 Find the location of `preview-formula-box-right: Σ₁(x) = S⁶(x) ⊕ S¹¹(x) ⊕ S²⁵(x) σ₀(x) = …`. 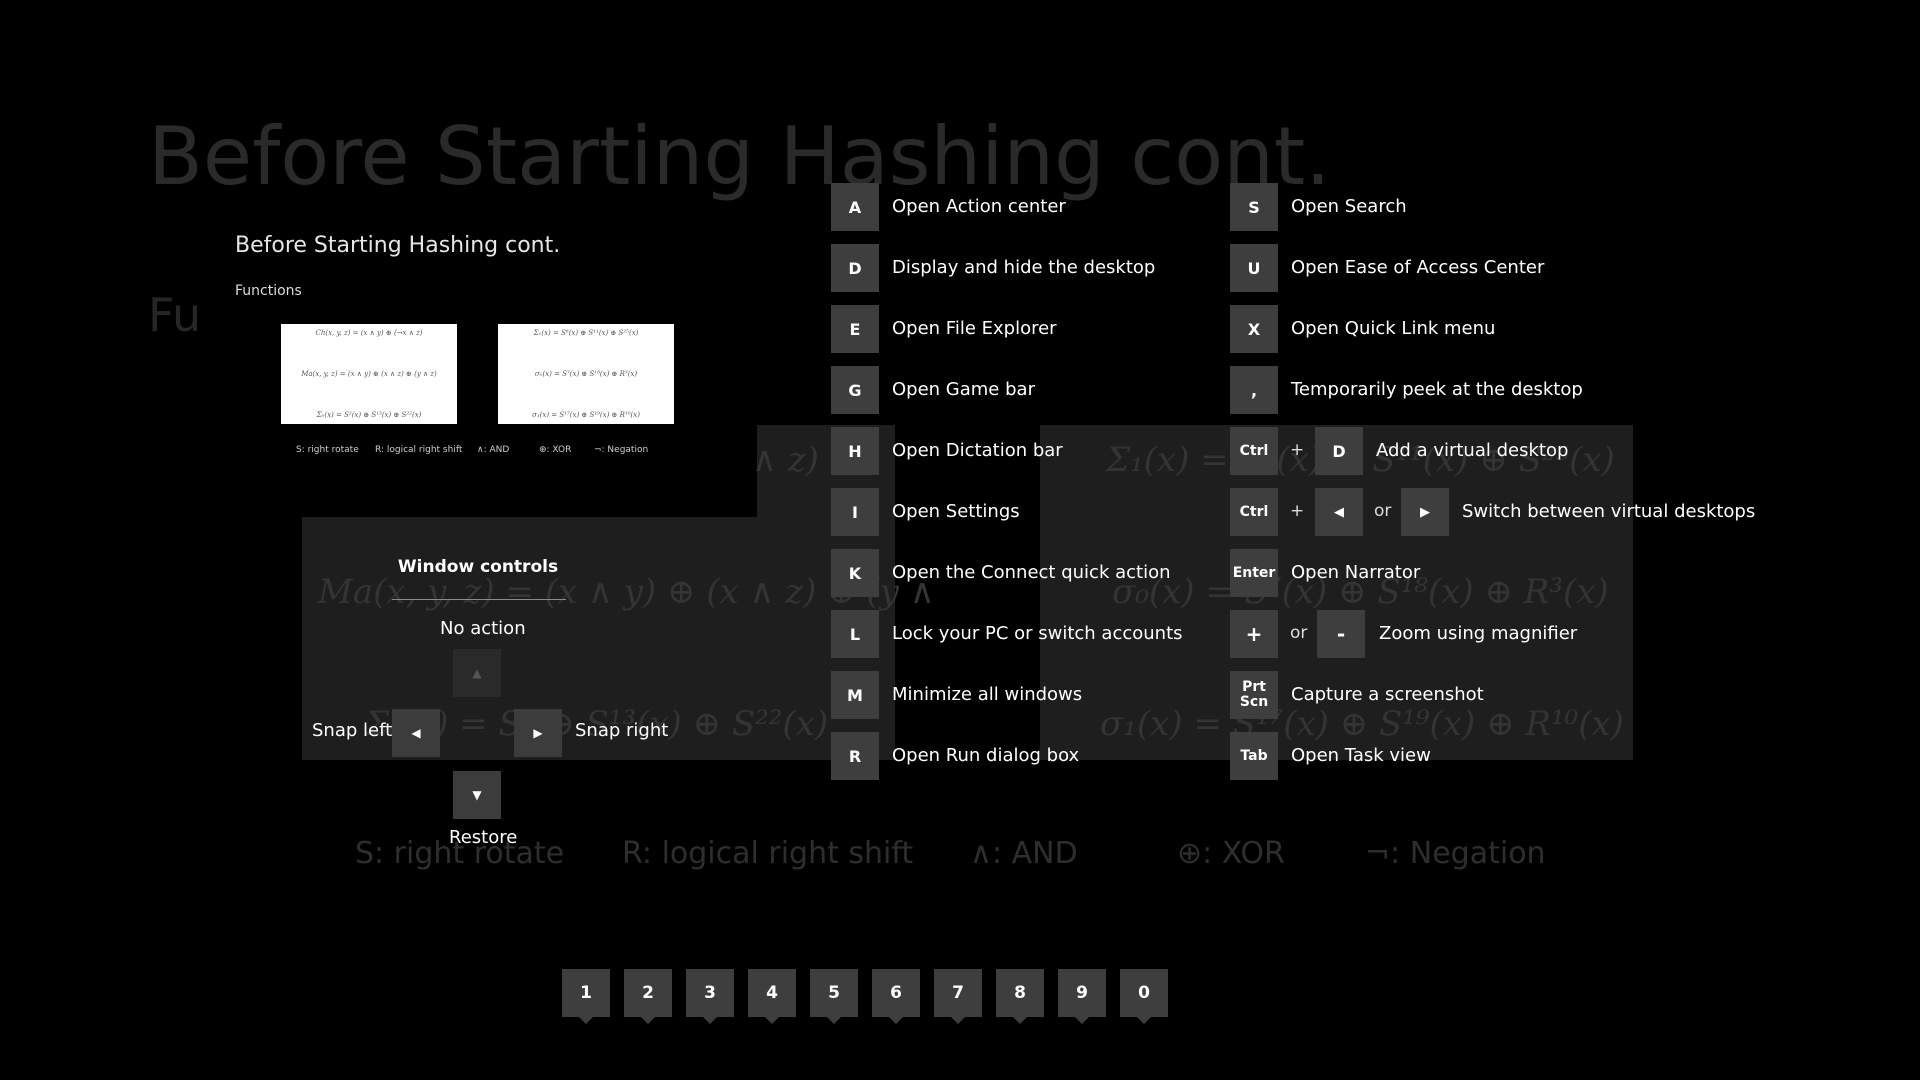

preview-formula-box-right: Σ₁(x) = S⁶(x) ⊕ S¹¹(x) ⊕ S²⁵(x) σ₀(x) = … is located at coordinates (586, 374).